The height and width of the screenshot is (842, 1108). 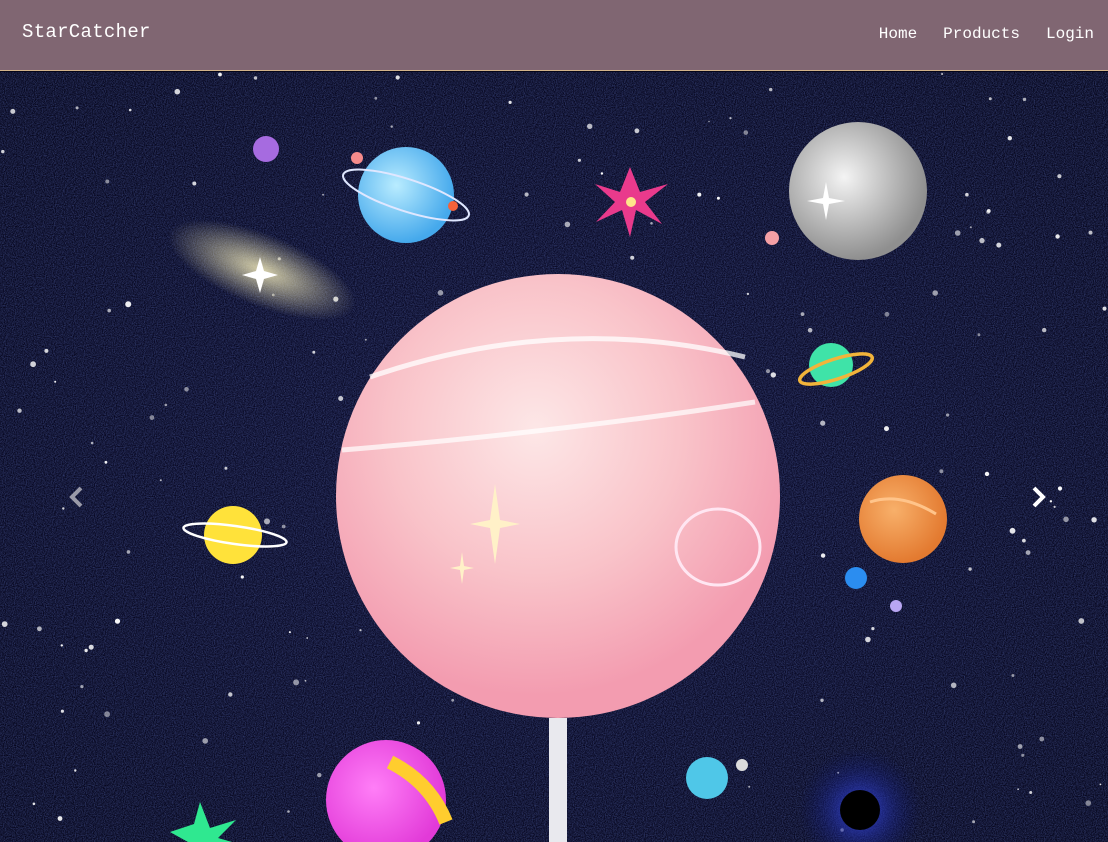 What do you see at coordinates (981, 34) in the screenshot?
I see `nav-products-link: Products` at bounding box center [981, 34].